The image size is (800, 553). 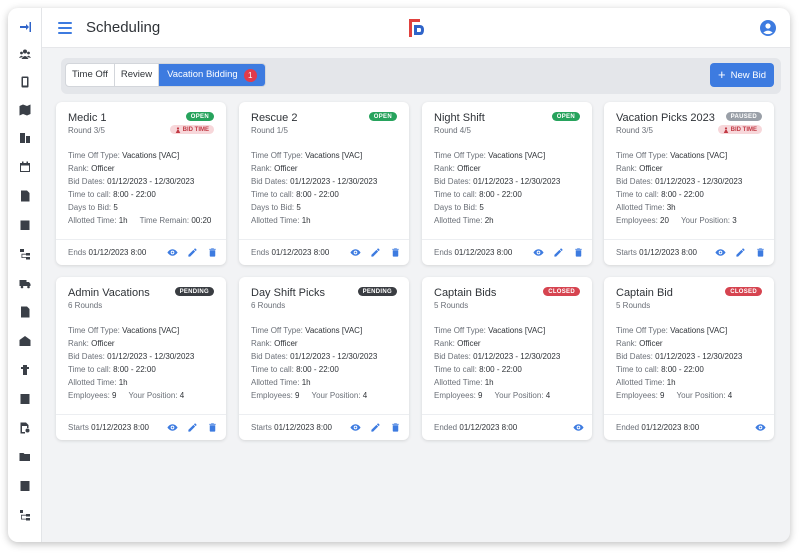 What do you see at coordinates (25, 428) in the screenshot?
I see `search-document-icon` at bounding box center [25, 428].